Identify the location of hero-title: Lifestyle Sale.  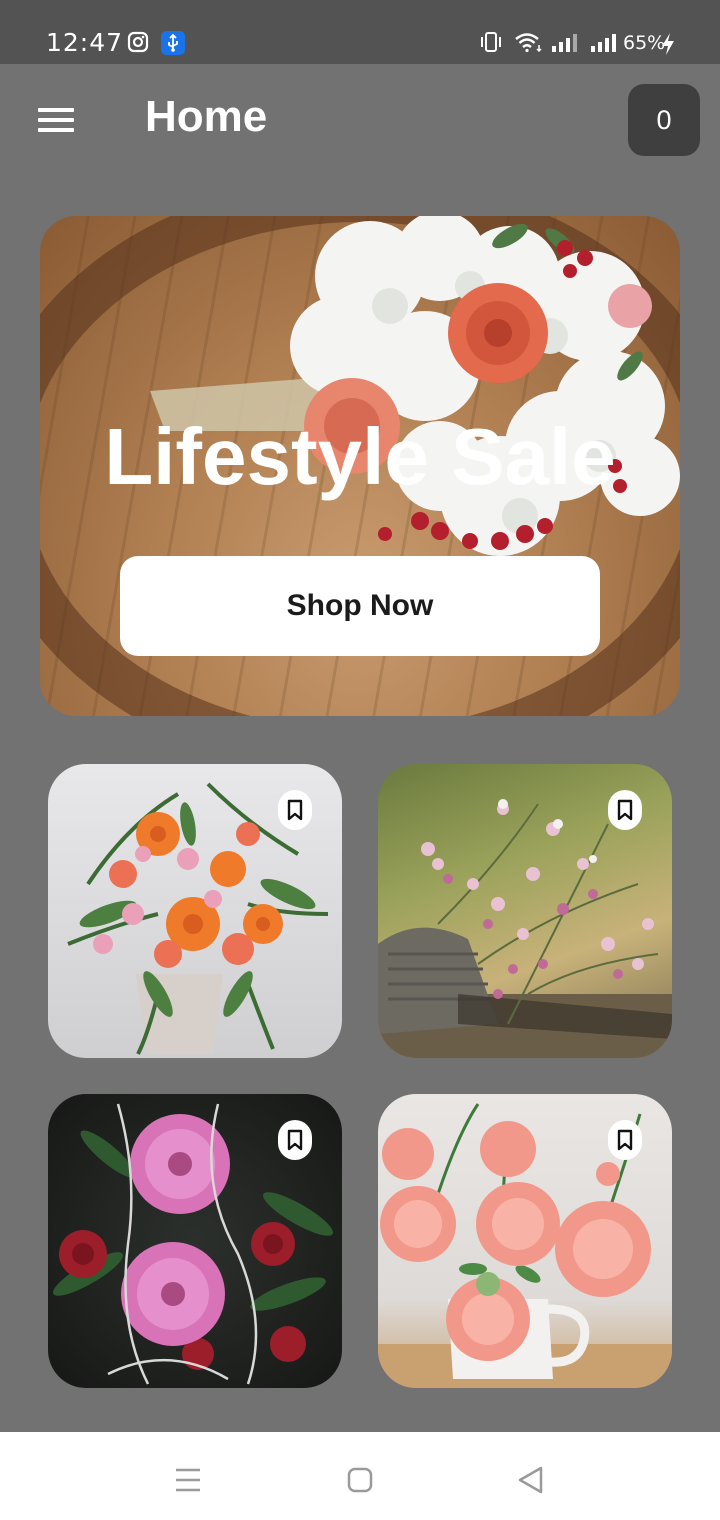
(360, 456).